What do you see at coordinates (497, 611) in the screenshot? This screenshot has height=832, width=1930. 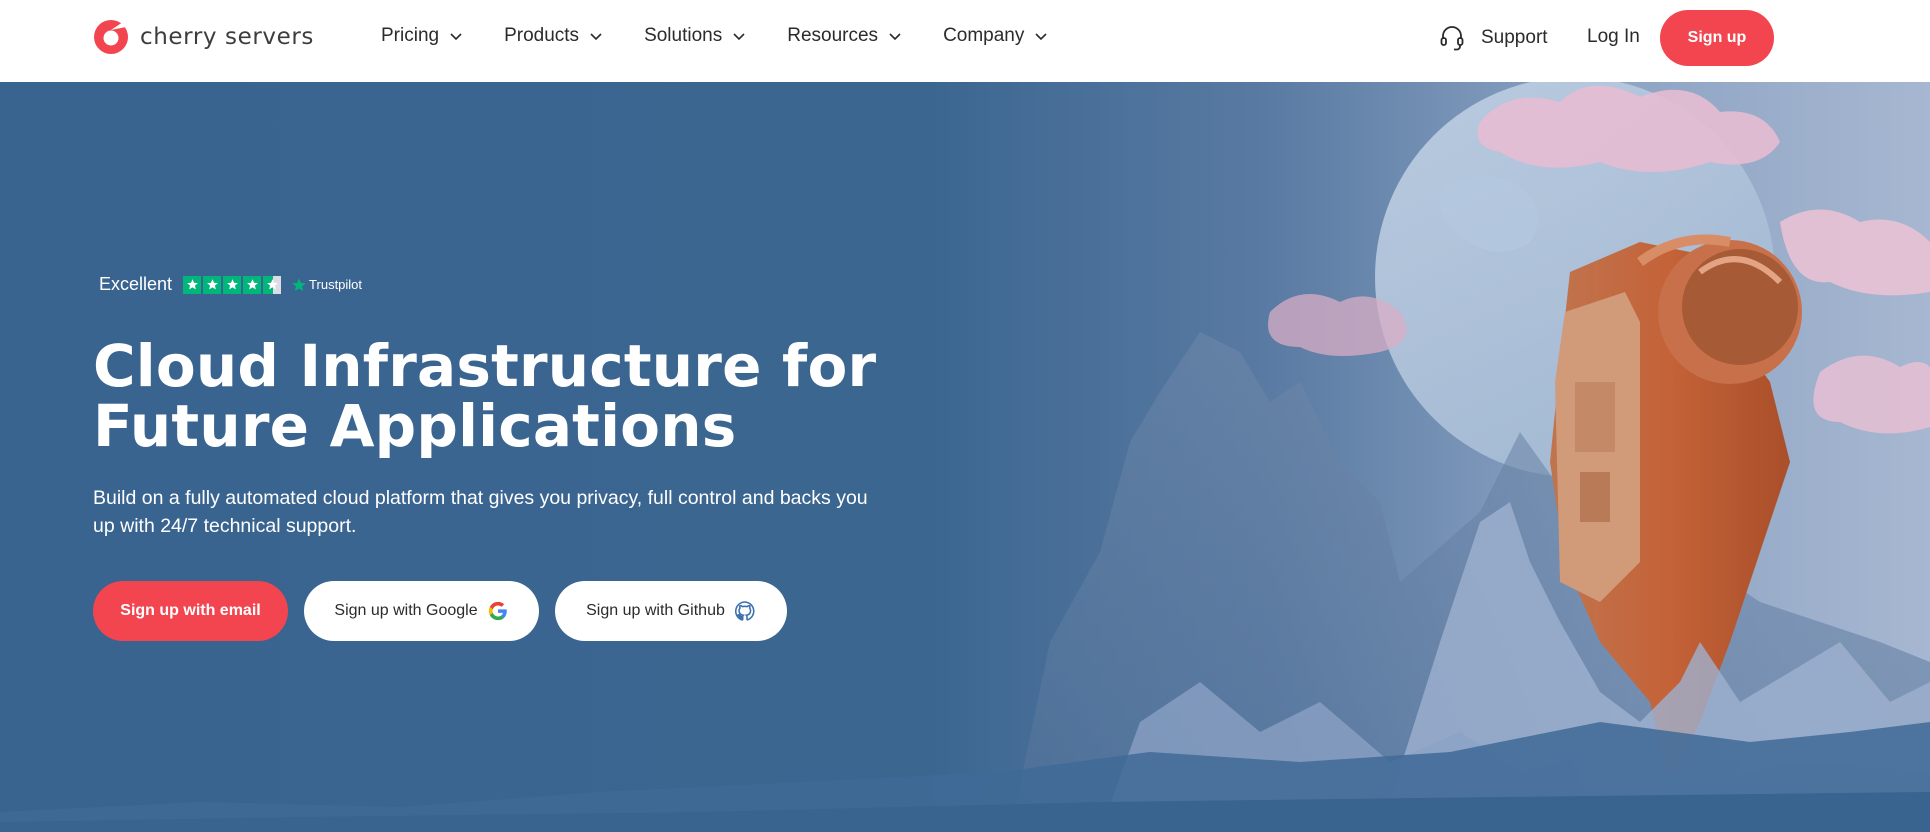 I see `google-icon` at bounding box center [497, 611].